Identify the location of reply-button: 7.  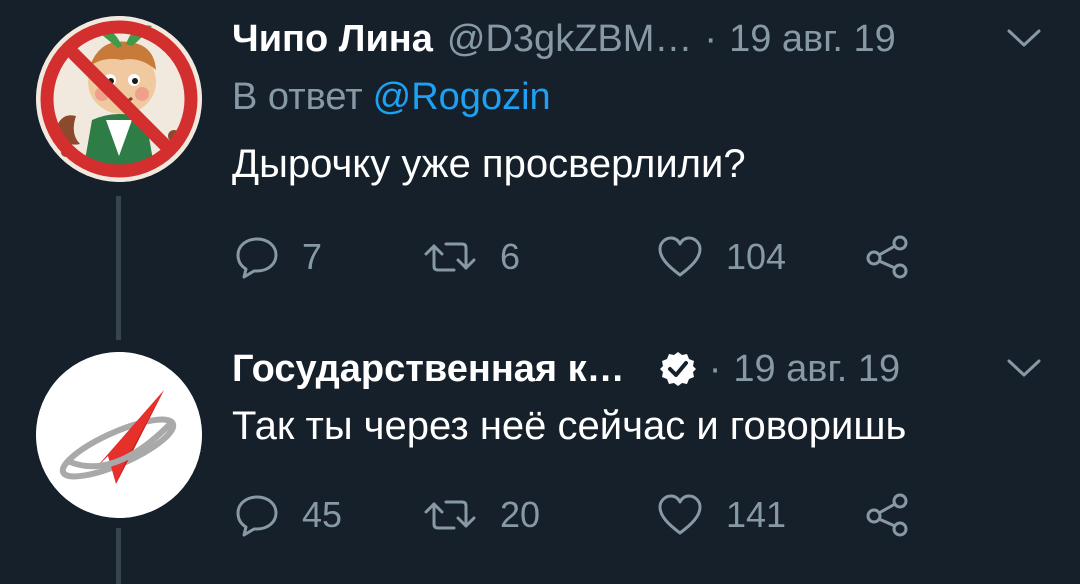
(278, 257).